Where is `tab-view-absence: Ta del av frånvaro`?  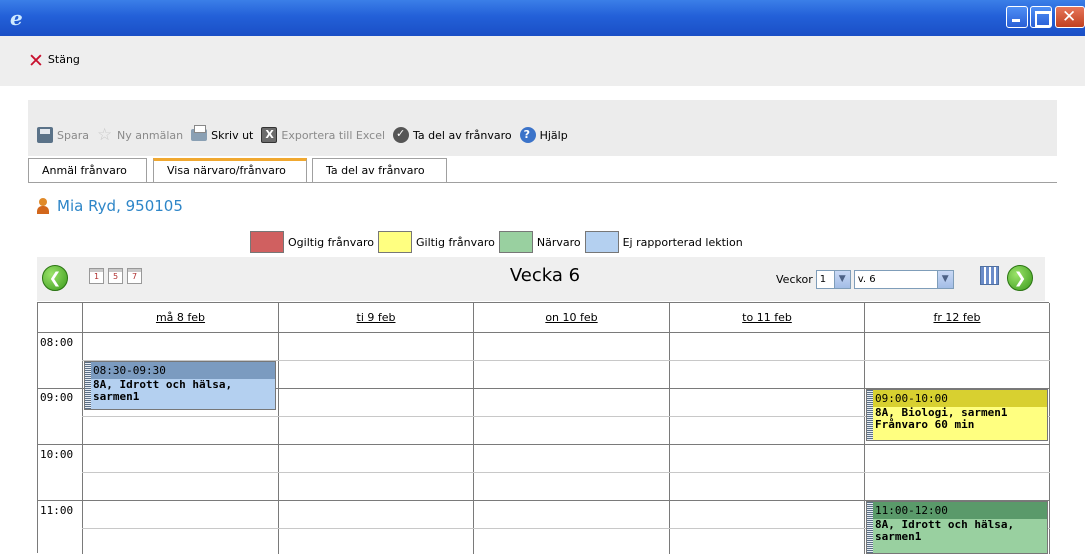
tab-view-absence: Ta del av frånvaro is located at coordinates (379, 170).